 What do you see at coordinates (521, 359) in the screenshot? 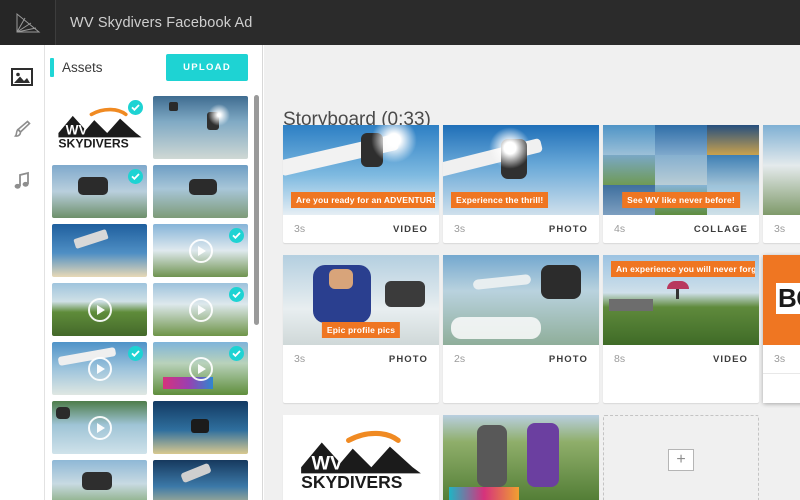
I see `card-footer: 2s PHOTO` at bounding box center [521, 359].